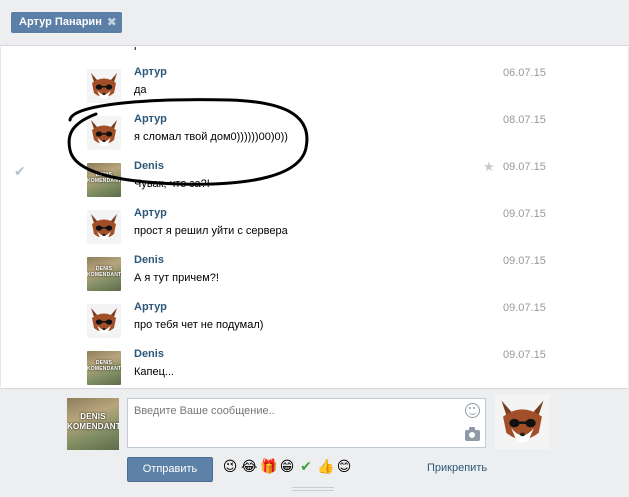 Image resolution: width=629 pixels, height=497 pixels. I want to click on checkmark-icon: ✔, so click(20, 171).